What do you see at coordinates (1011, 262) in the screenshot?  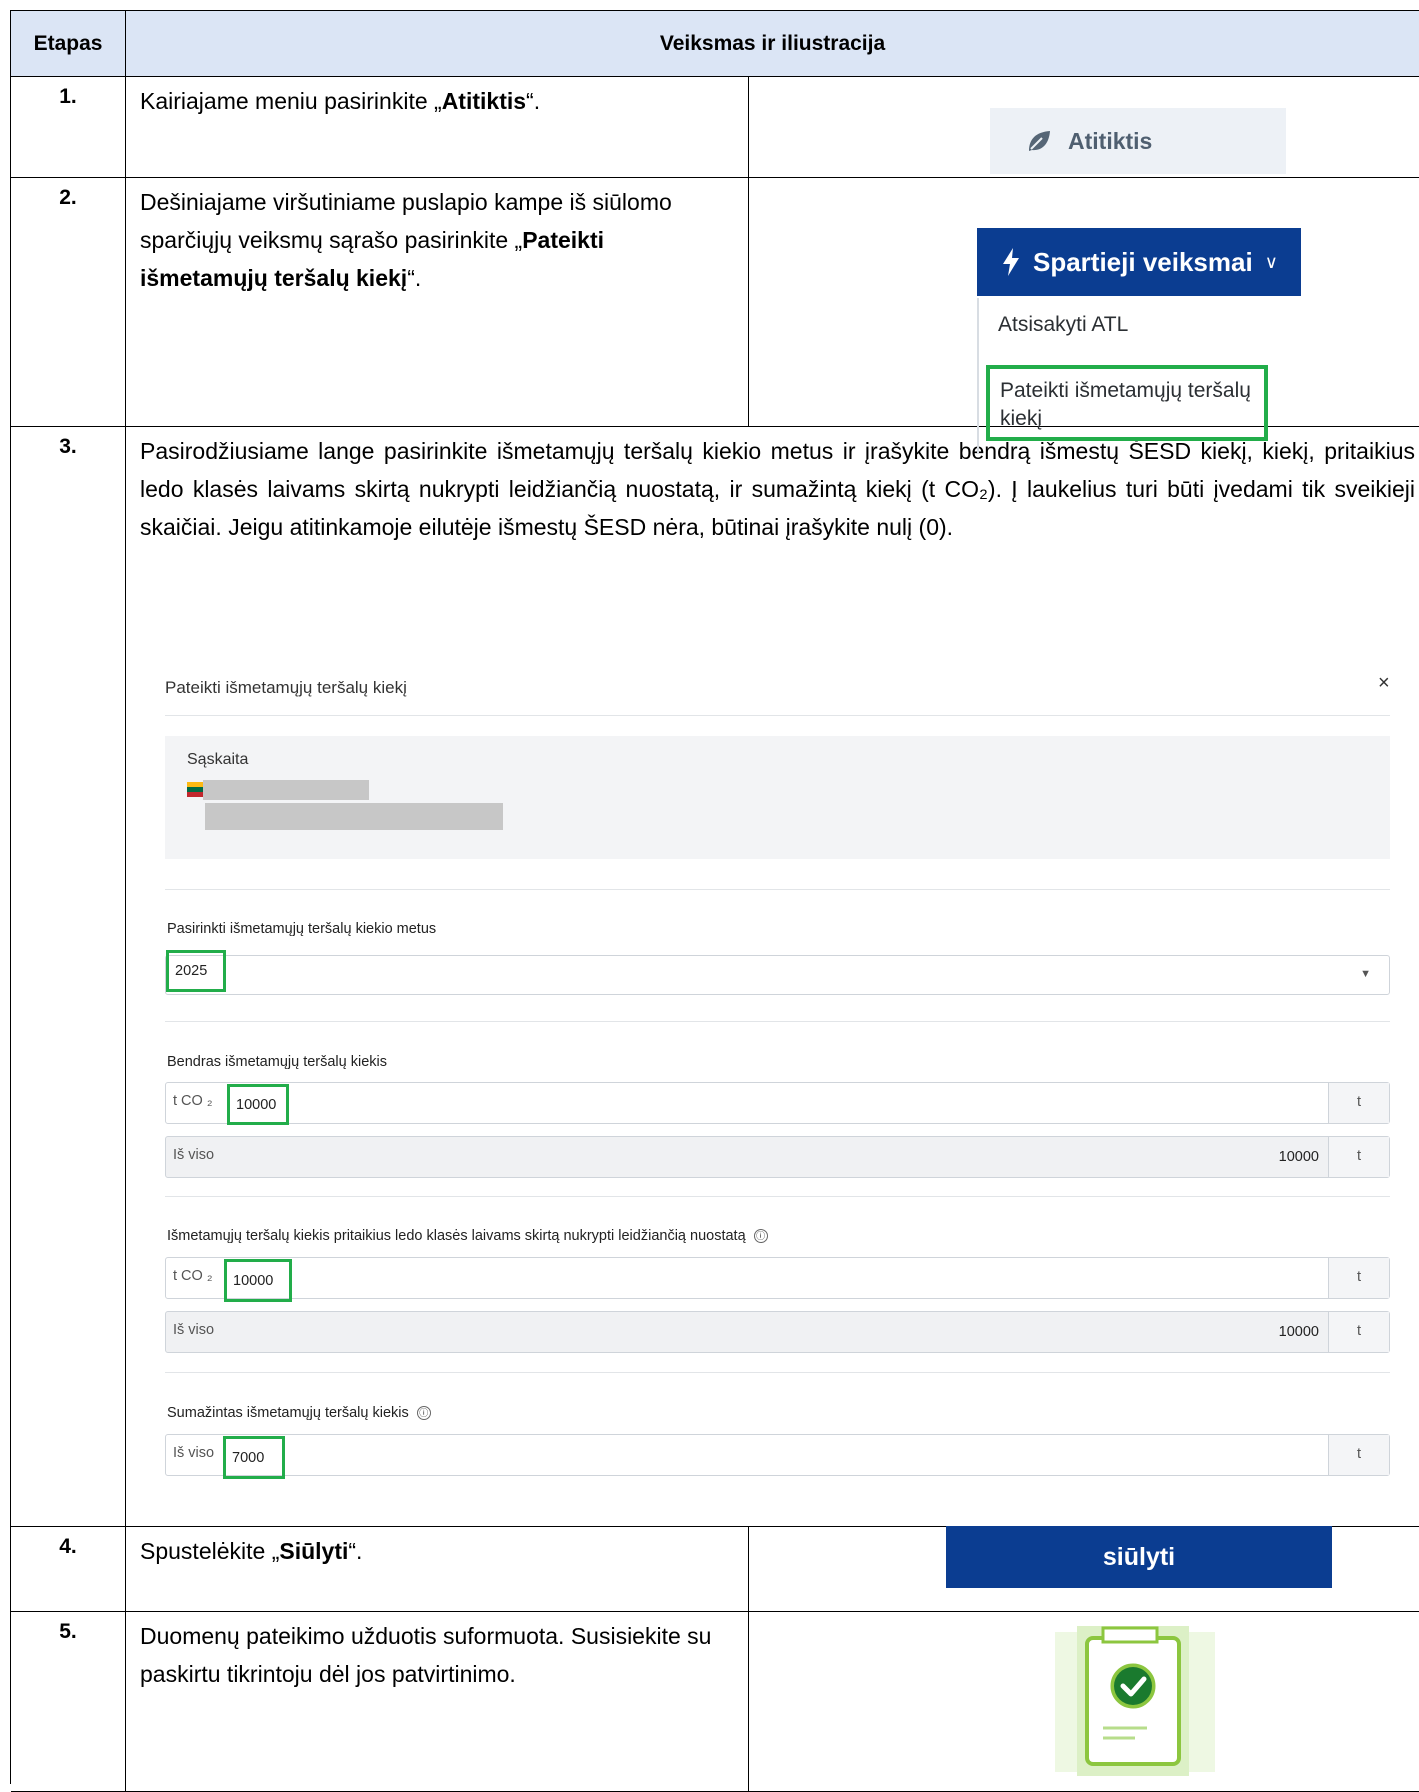 I see `lightning-icon` at bounding box center [1011, 262].